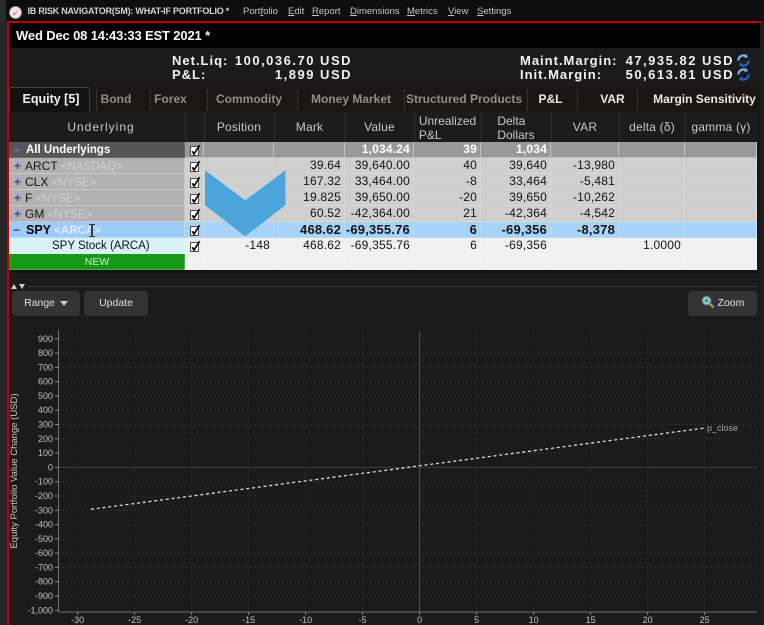  Describe the element at coordinates (44, 525) in the screenshot. I see `svg-text: -400` at that location.